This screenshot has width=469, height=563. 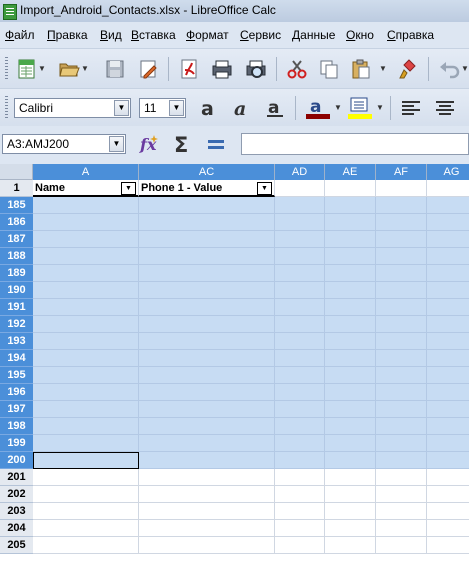 What do you see at coordinates (27, 69) in the screenshot?
I see `new-spreadsheet-icon` at bounding box center [27, 69].